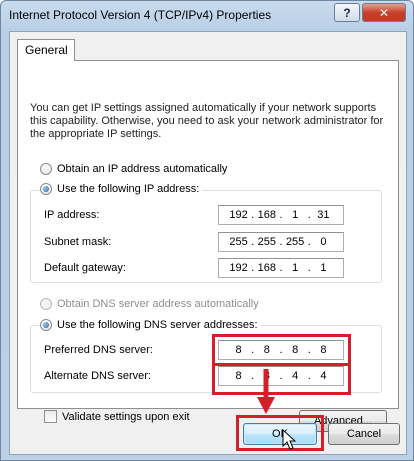 The height and width of the screenshot is (461, 414). I want to click on radio-obtain-ip-auto: Obtain an IP address automatically, so click(133, 169).